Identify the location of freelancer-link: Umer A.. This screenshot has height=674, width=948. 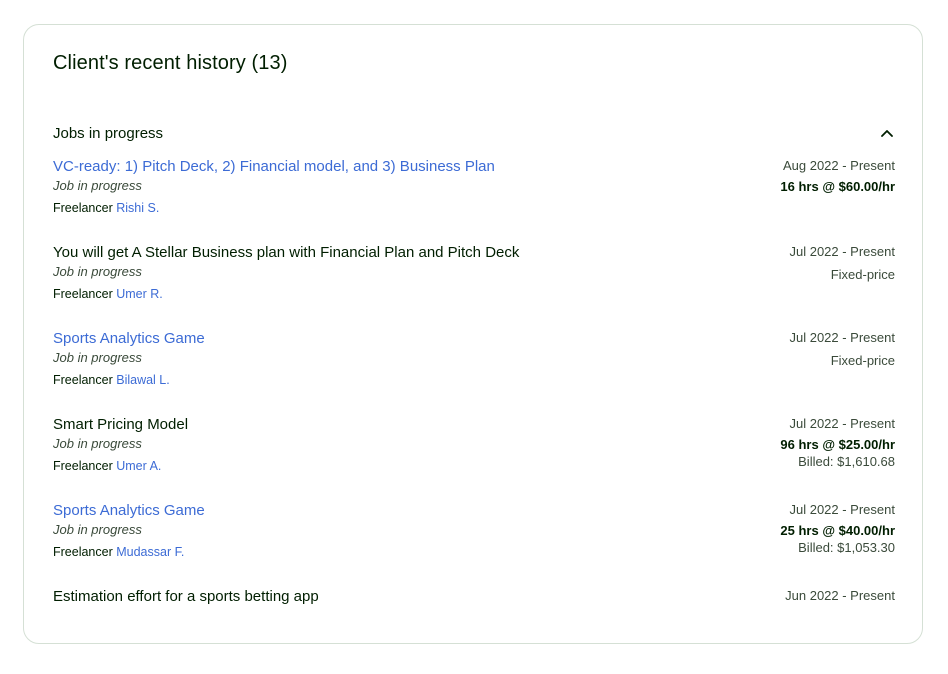
(138, 466).